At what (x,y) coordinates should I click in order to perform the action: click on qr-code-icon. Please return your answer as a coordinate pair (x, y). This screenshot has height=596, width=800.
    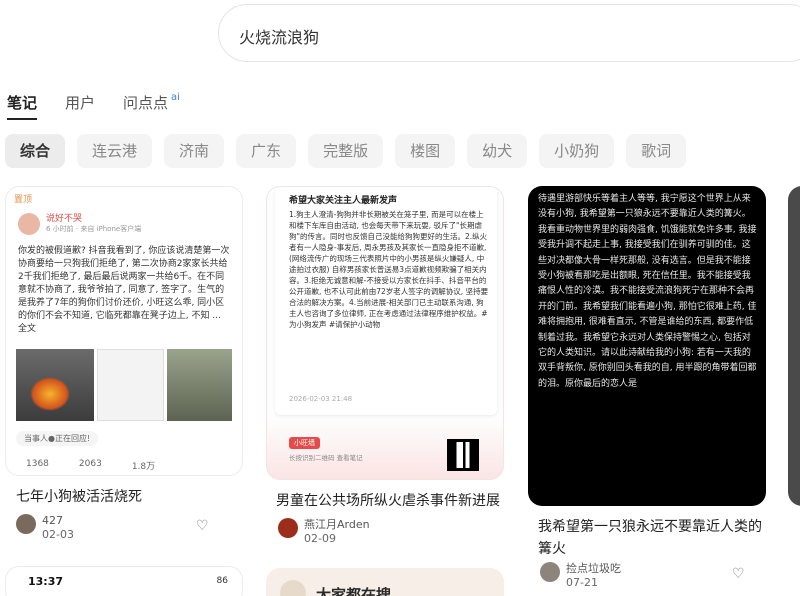
    Looking at the image, I should click on (463, 455).